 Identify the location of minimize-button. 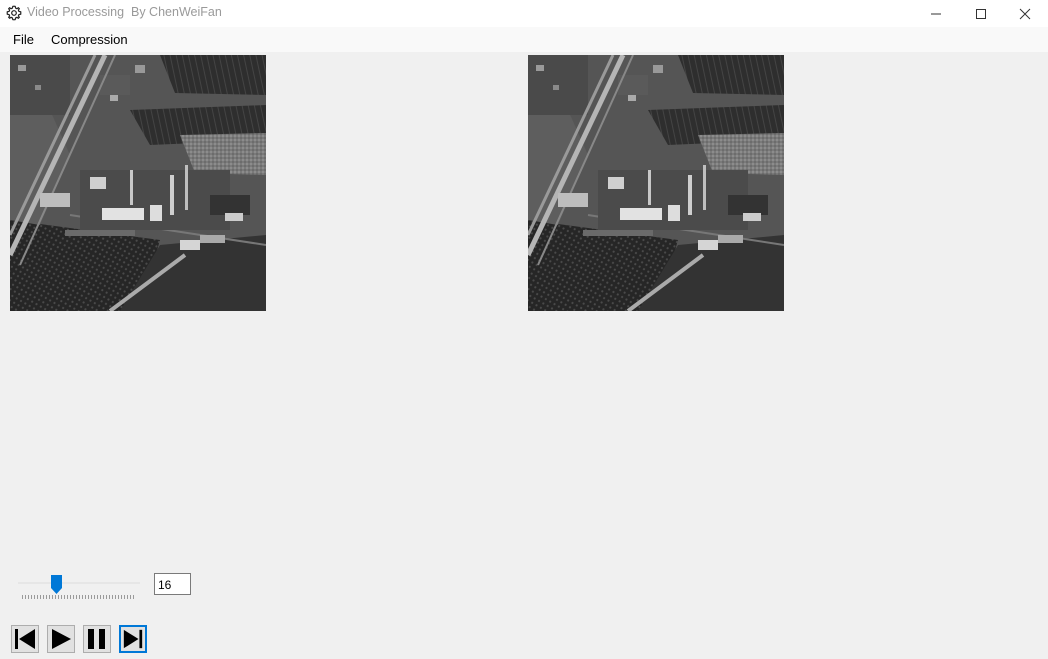
(936, 13).